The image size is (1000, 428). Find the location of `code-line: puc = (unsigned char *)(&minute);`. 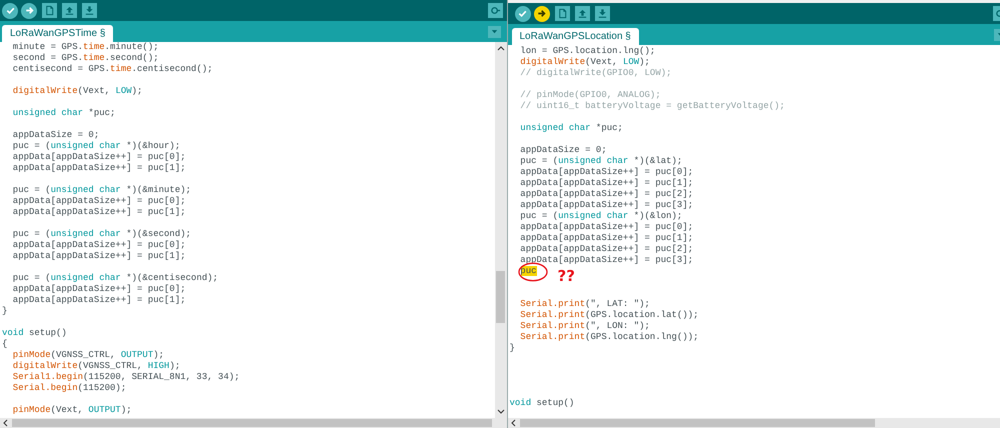

code-line: puc = (unsigned char *)(&minute); is located at coordinates (102, 190).